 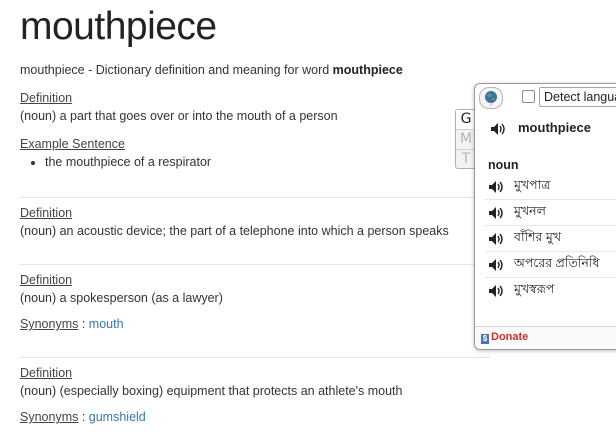 I want to click on popup-source-word: mouthpiece, so click(x=539, y=128).